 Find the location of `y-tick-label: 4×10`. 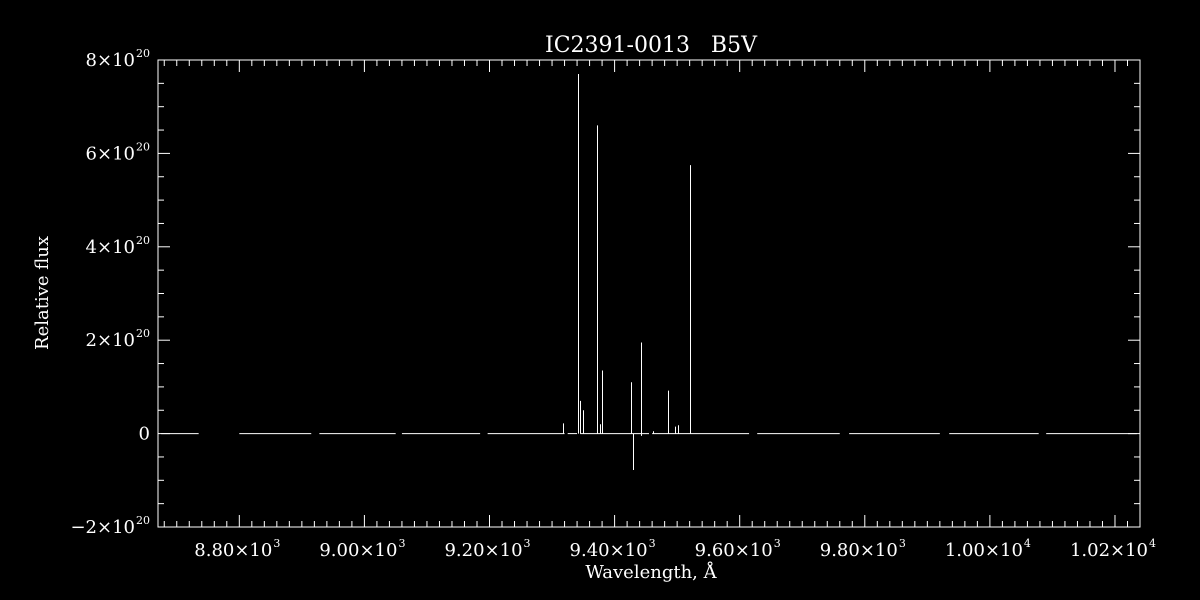

y-tick-label: 4×10 is located at coordinates (110, 247).